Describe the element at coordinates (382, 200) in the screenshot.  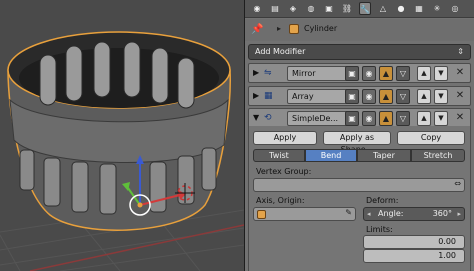
I see `deform-label: Deform:` at that location.